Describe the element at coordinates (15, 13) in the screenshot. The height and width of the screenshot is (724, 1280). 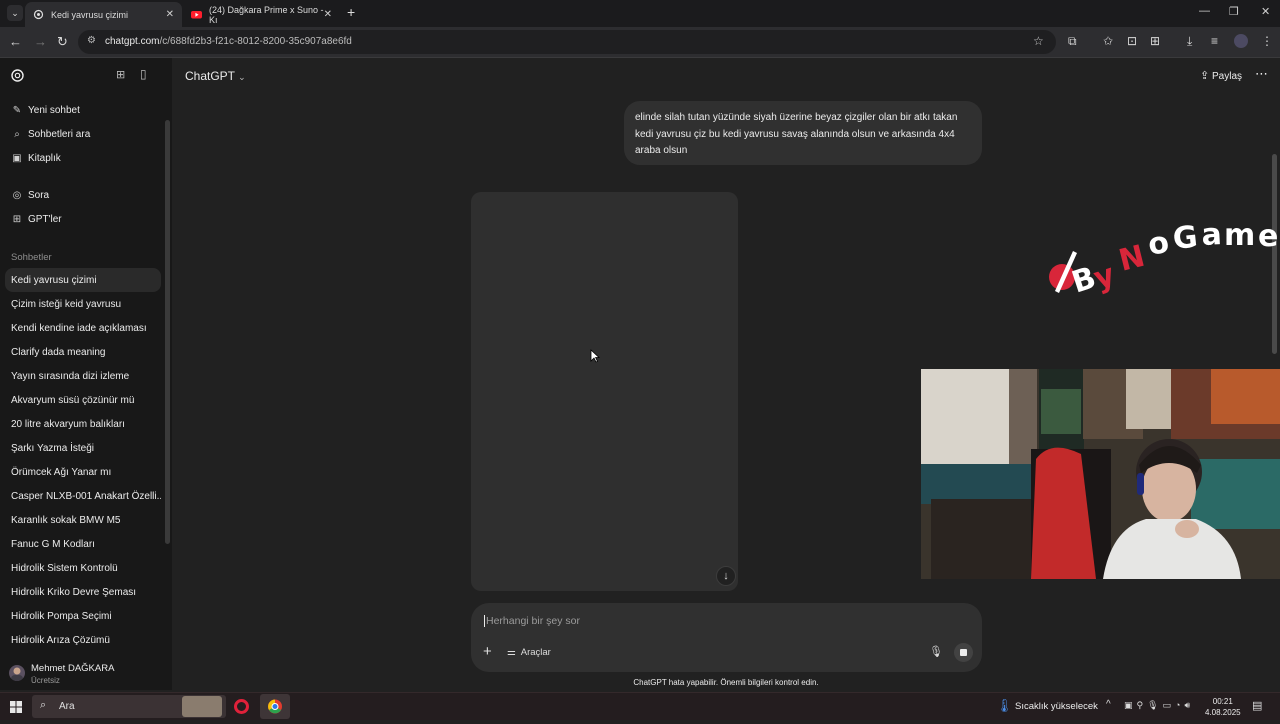
I see `tab-actions-icon: ⌄` at that location.